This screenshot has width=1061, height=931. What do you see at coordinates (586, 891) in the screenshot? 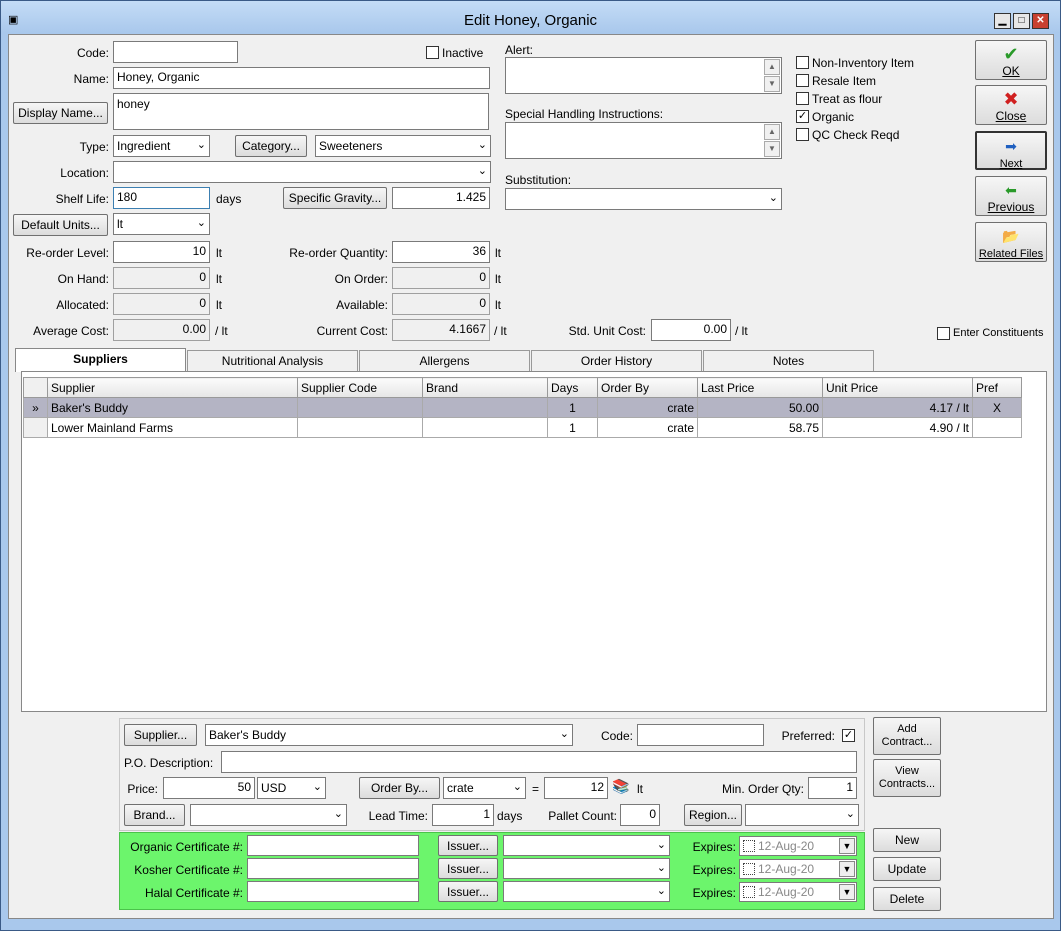
I see `halal-issuer-select: ⌄` at bounding box center [586, 891].